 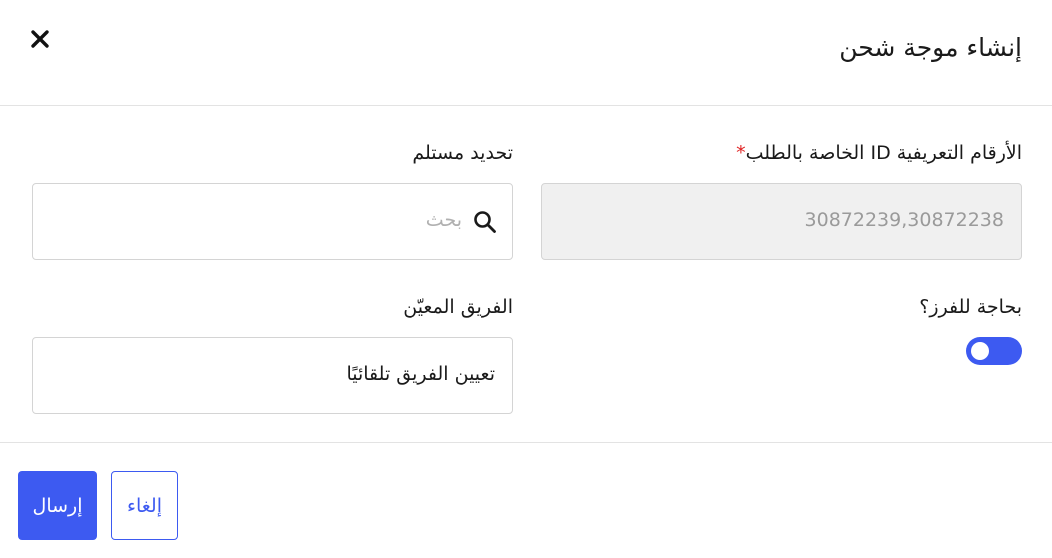 What do you see at coordinates (994, 351) in the screenshot?
I see `needs-sorting-toggle` at bounding box center [994, 351].